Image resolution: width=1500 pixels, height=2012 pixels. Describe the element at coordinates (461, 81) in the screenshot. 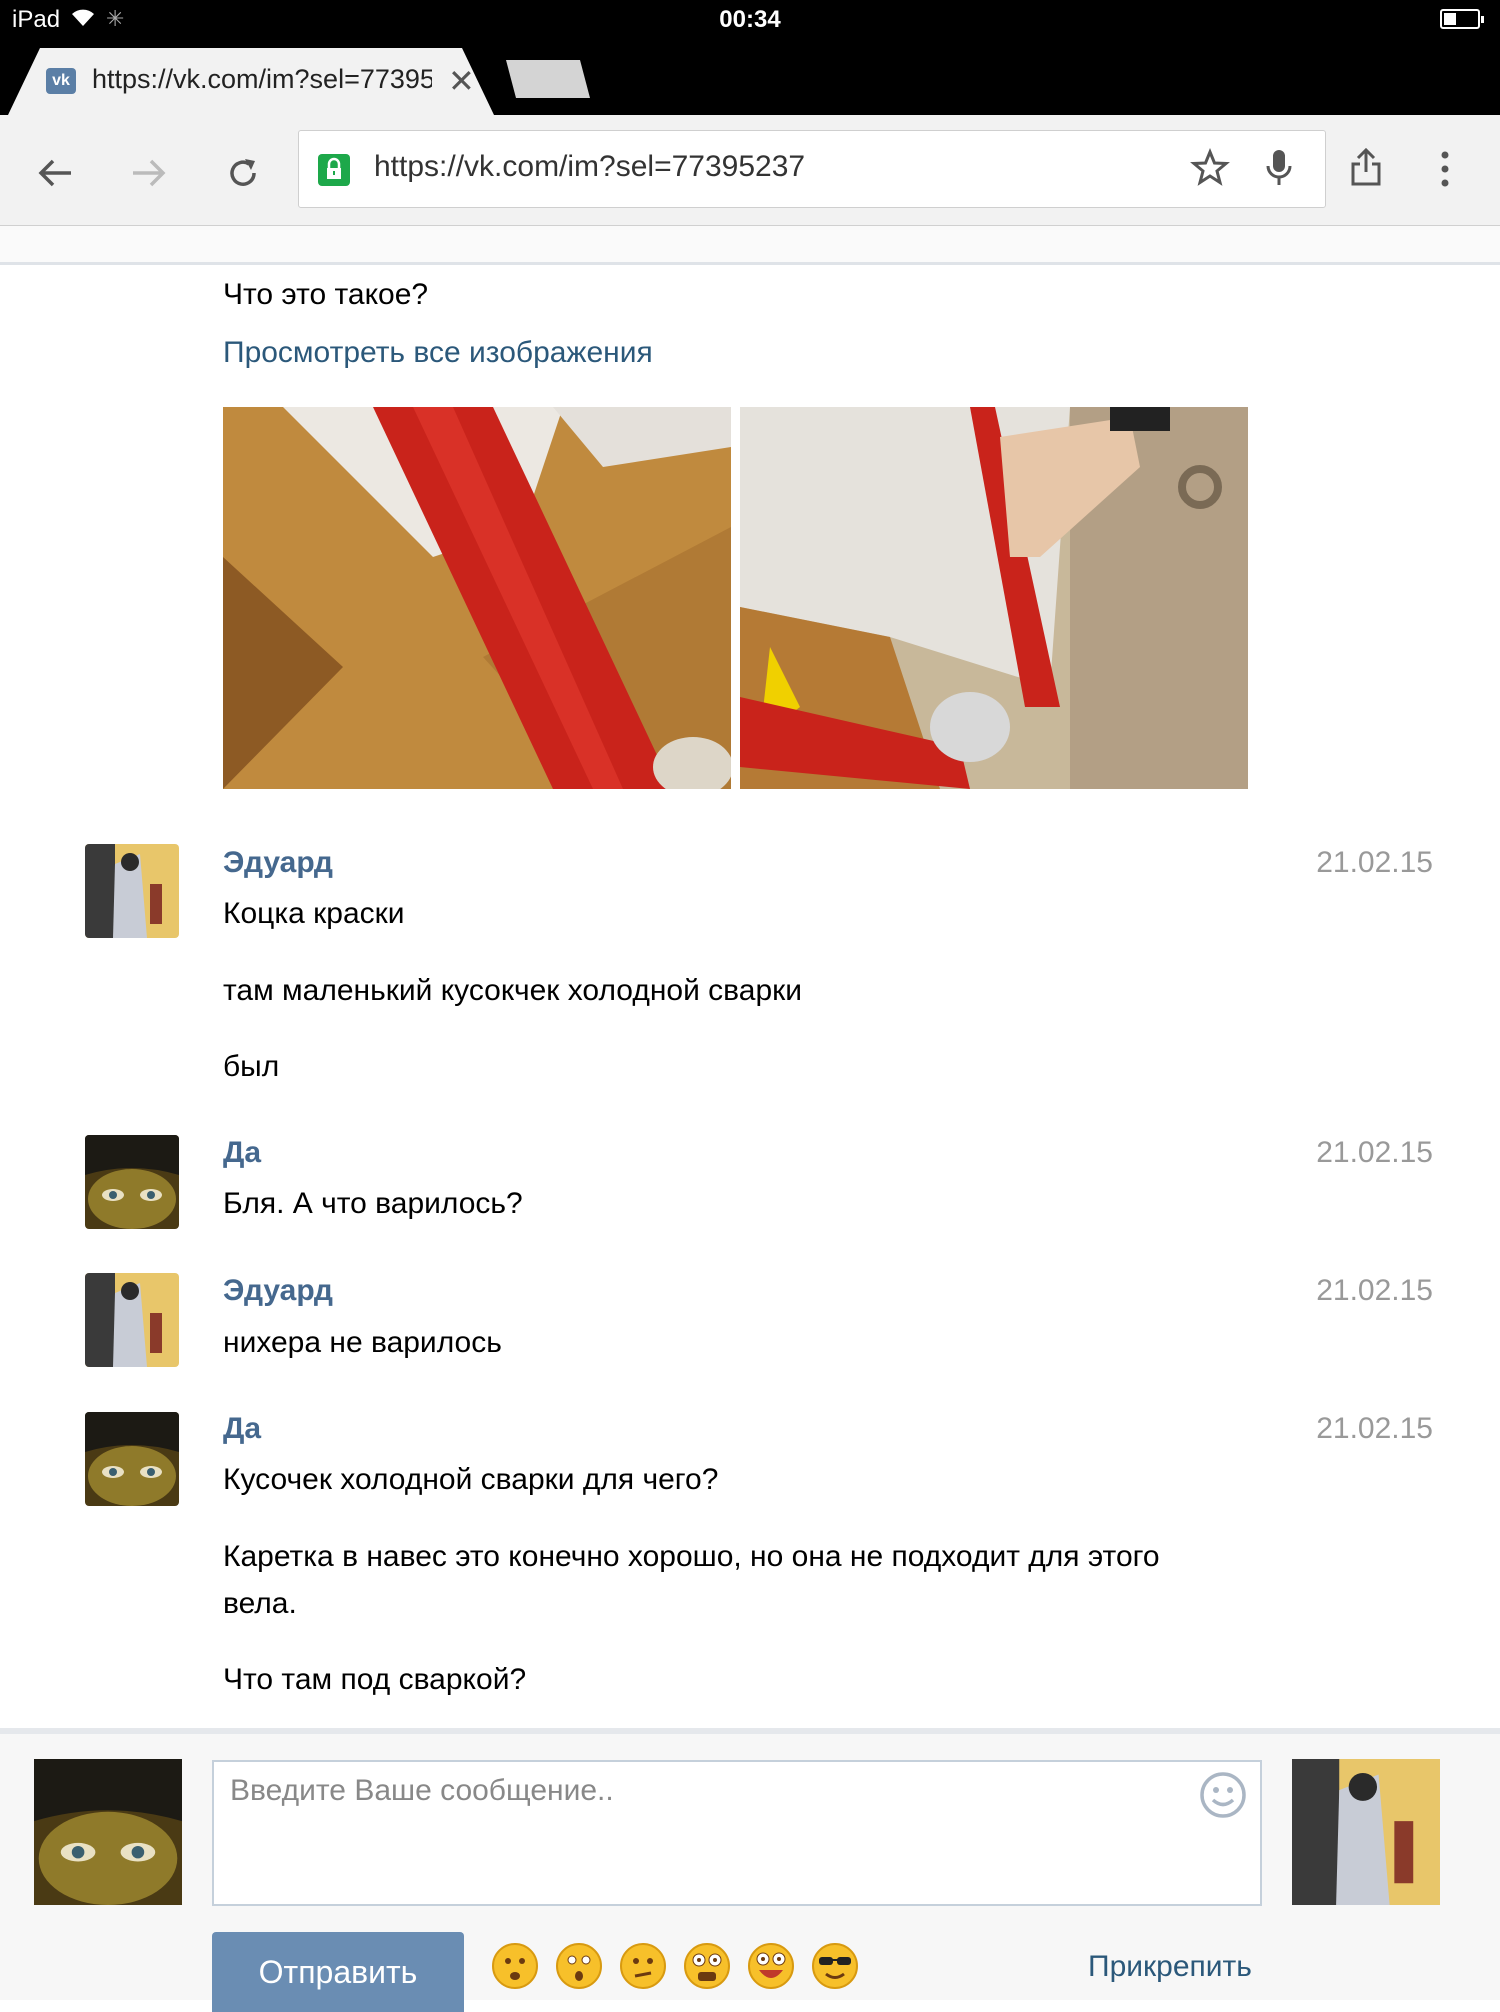

I see `tab-close-icon: ✕` at that location.